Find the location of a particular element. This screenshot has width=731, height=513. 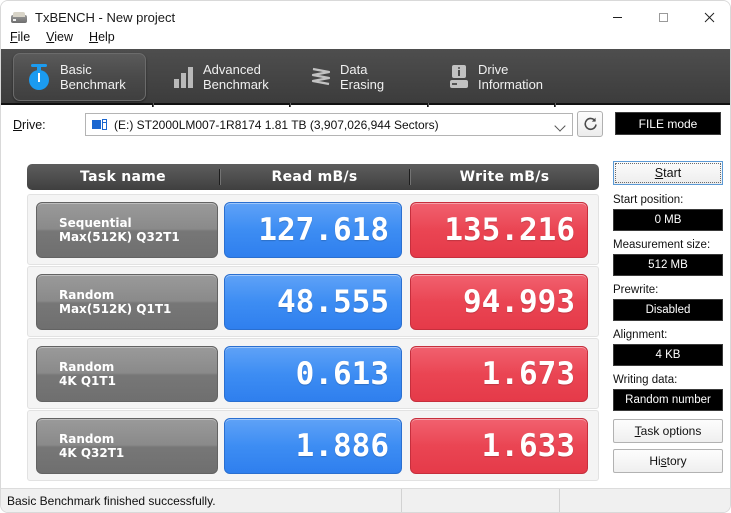

start-button: Start is located at coordinates (668, 173).